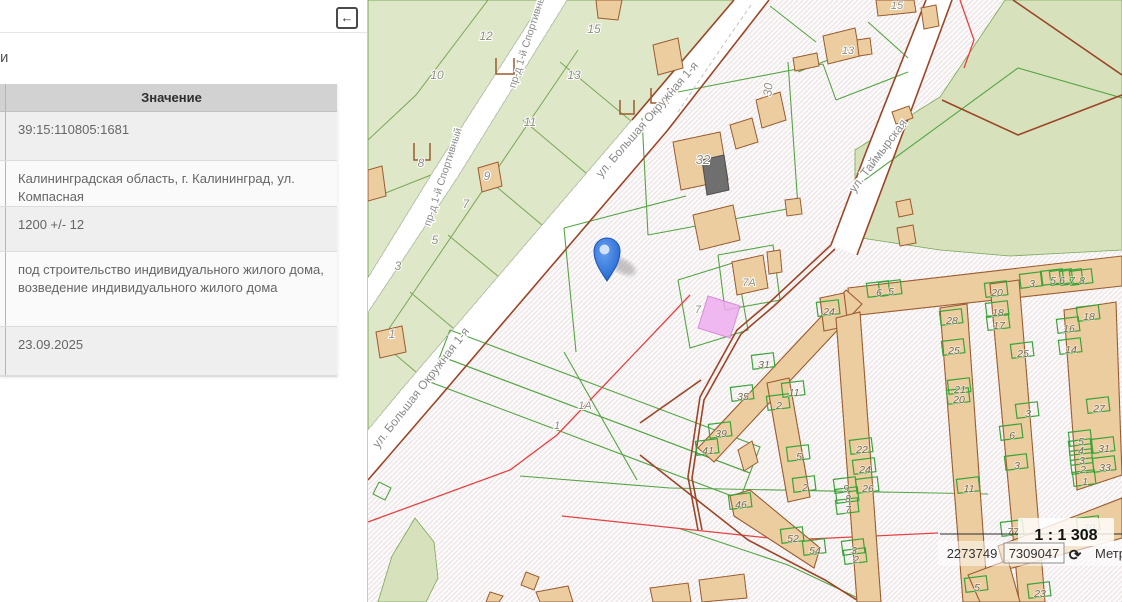  Describe the element at coordinates (1069, 329) in the screenshot. I see `garage-number: 16` at that location.